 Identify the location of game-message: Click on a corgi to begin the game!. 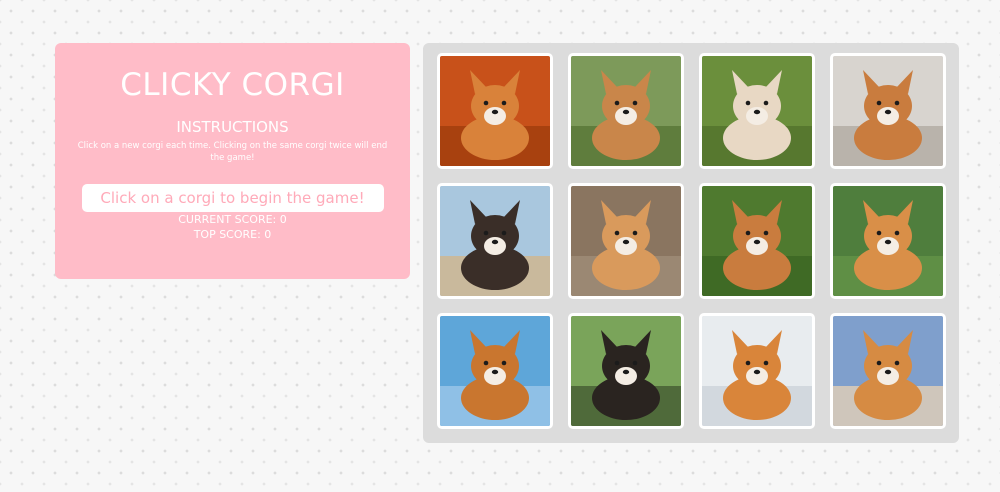
(232, 198).